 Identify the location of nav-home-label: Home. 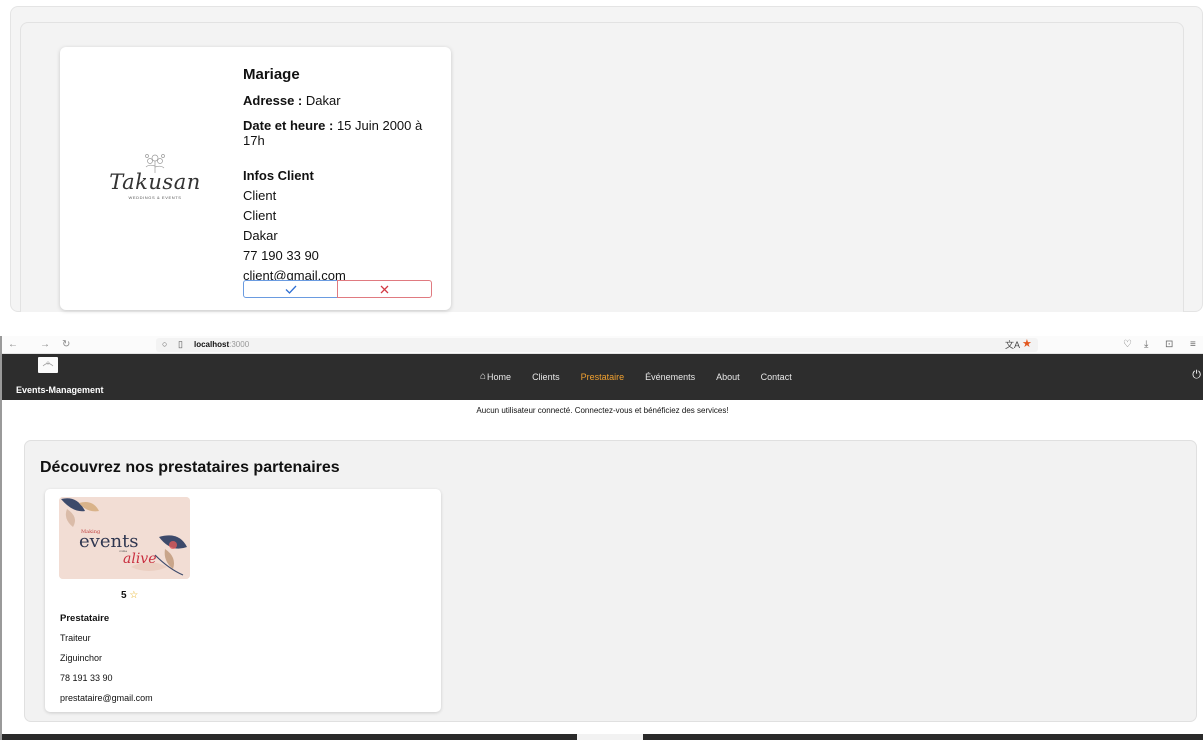
(499, 376).